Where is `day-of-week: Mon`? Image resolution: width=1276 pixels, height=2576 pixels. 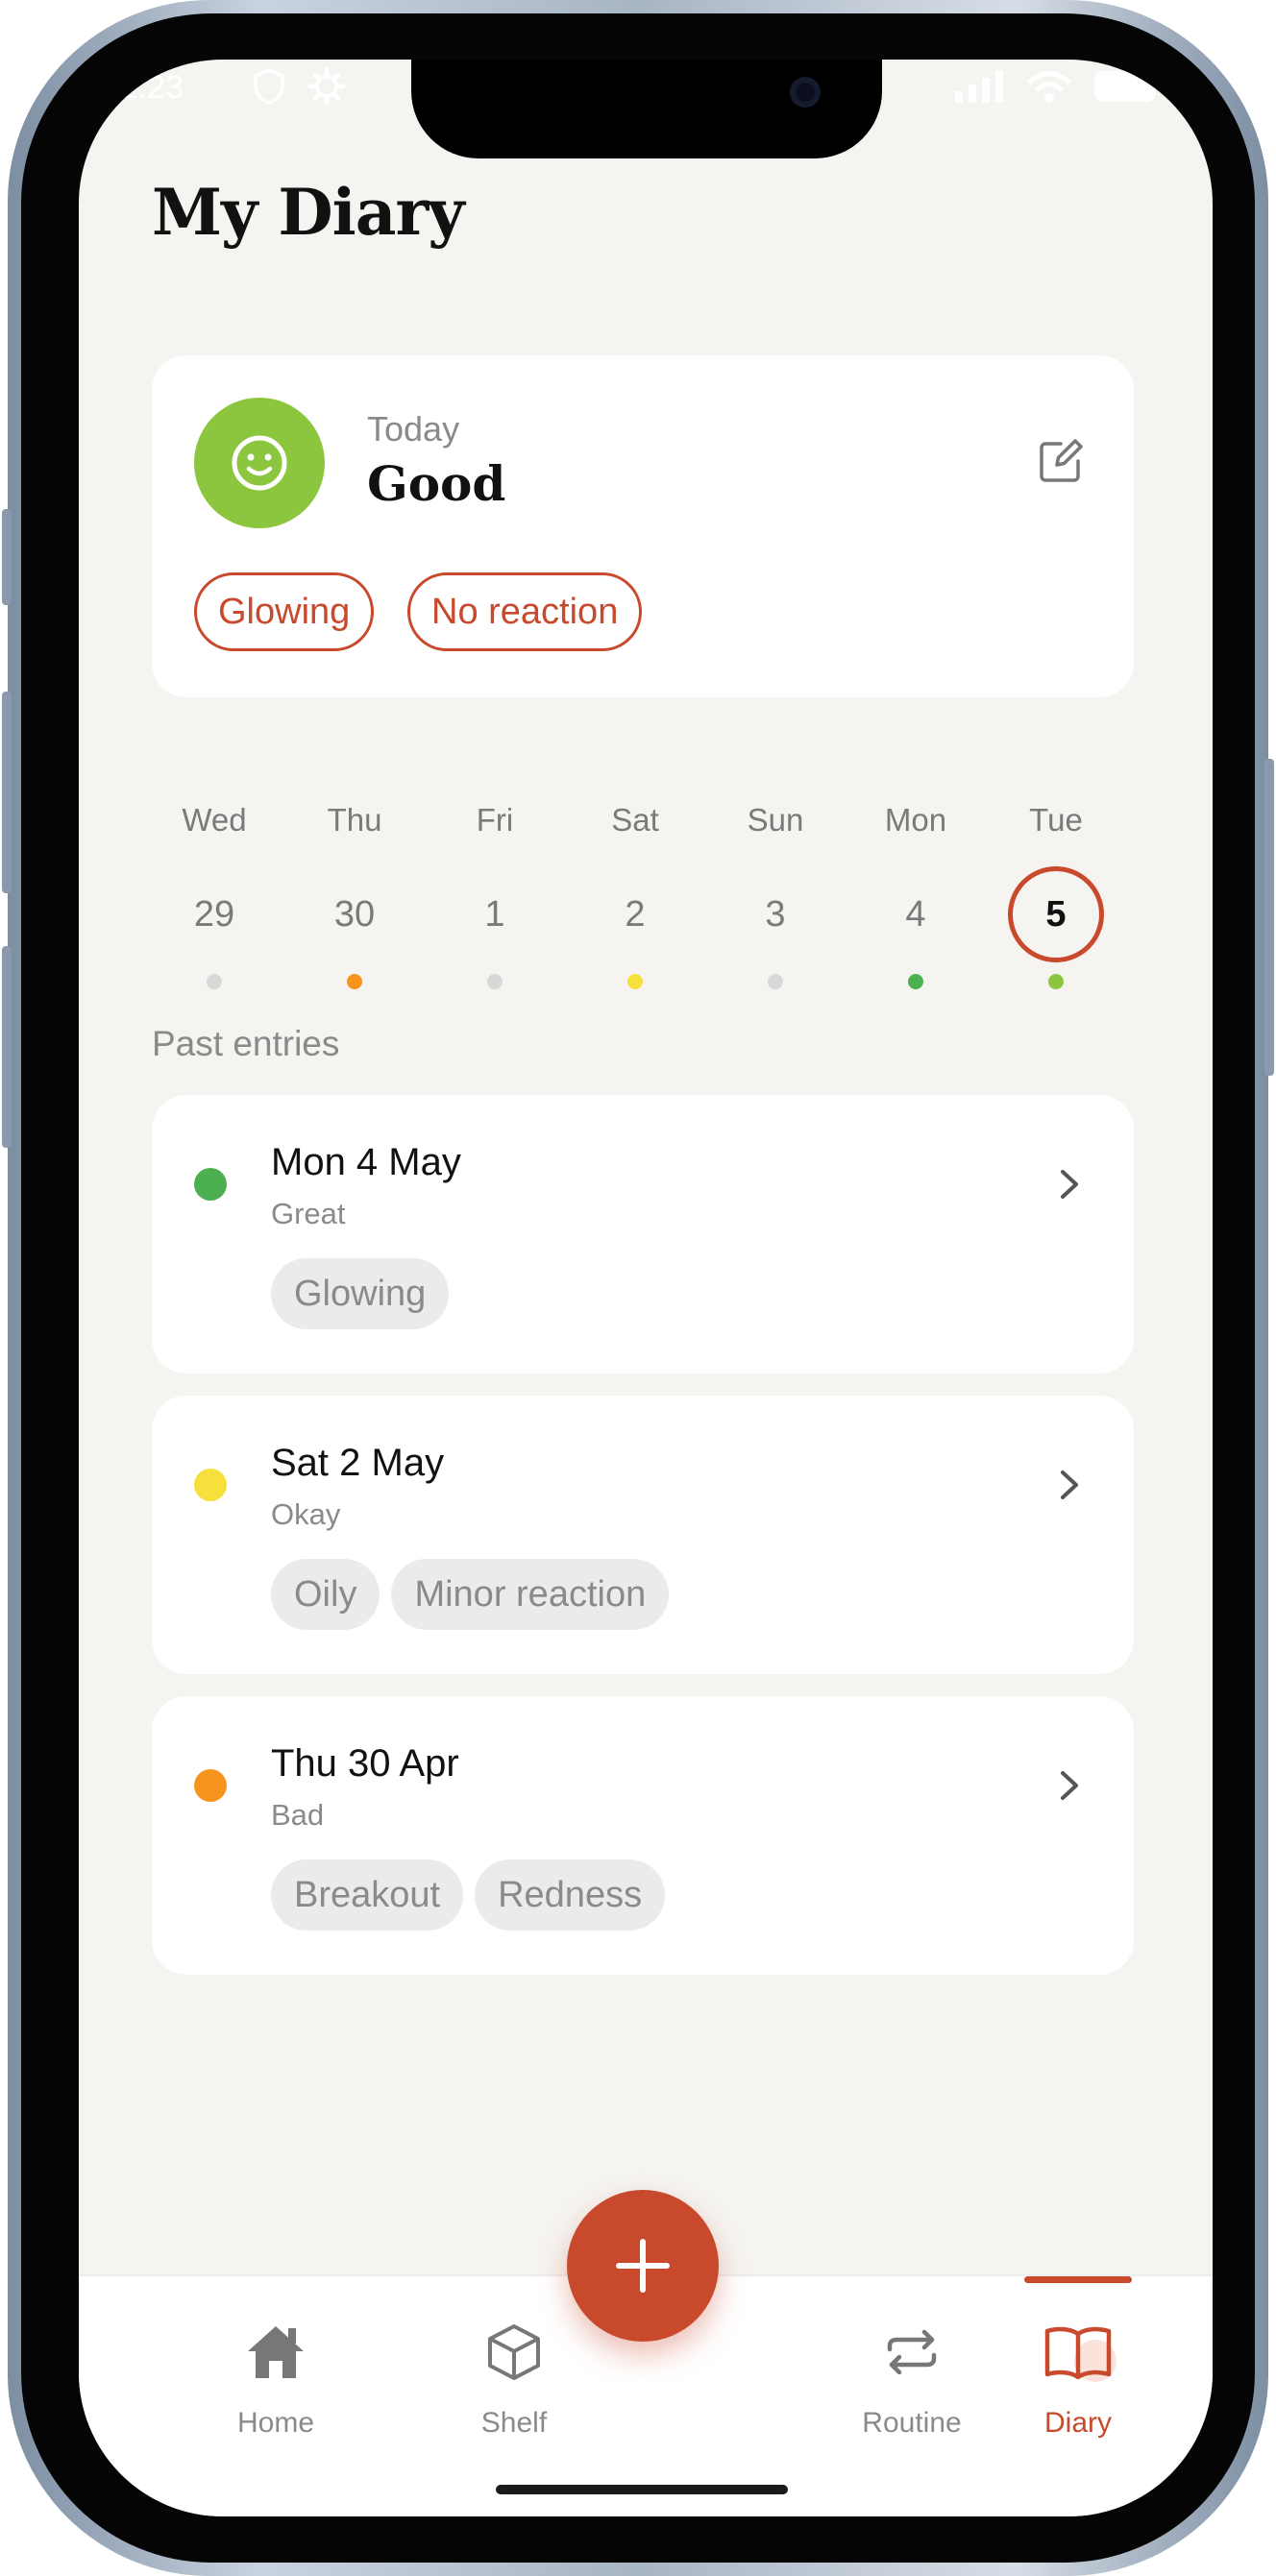 day-of-week: Mon is located at coordinates (916, 820).